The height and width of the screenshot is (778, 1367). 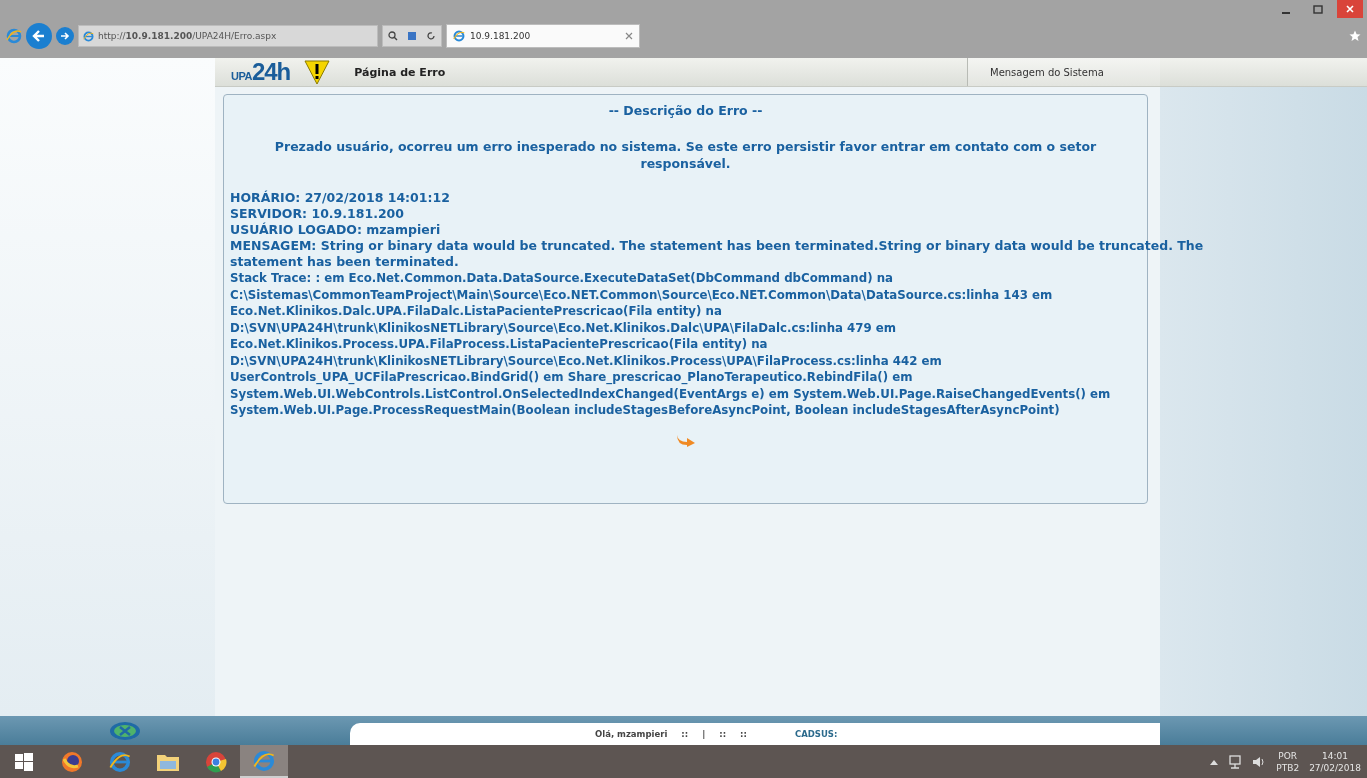 I want to click on browser-tab: 10.9.181.200, so click(x=543, y=36).